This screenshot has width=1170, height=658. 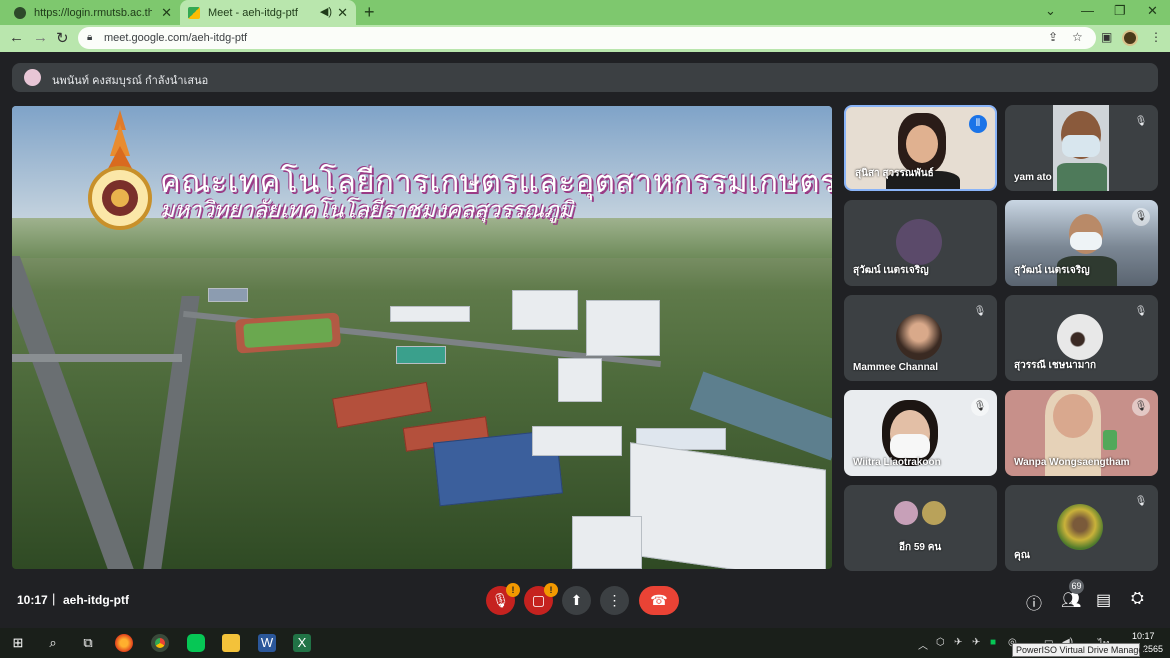 I want to click on camera-warning-badge: !, so click(x=551, y=590).